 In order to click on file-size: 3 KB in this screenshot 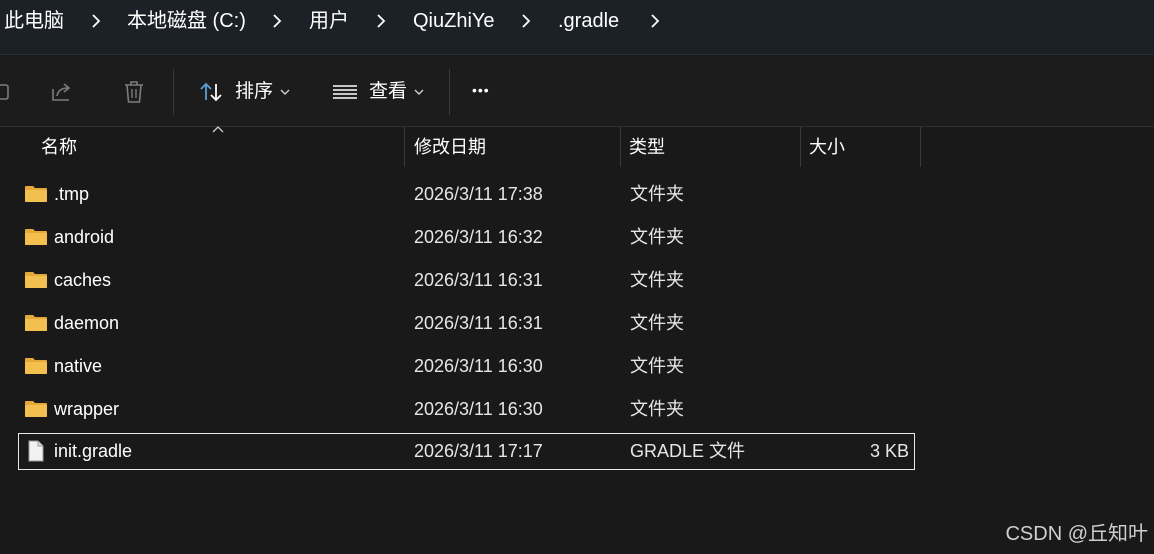, I will do `click(889, 451)`.